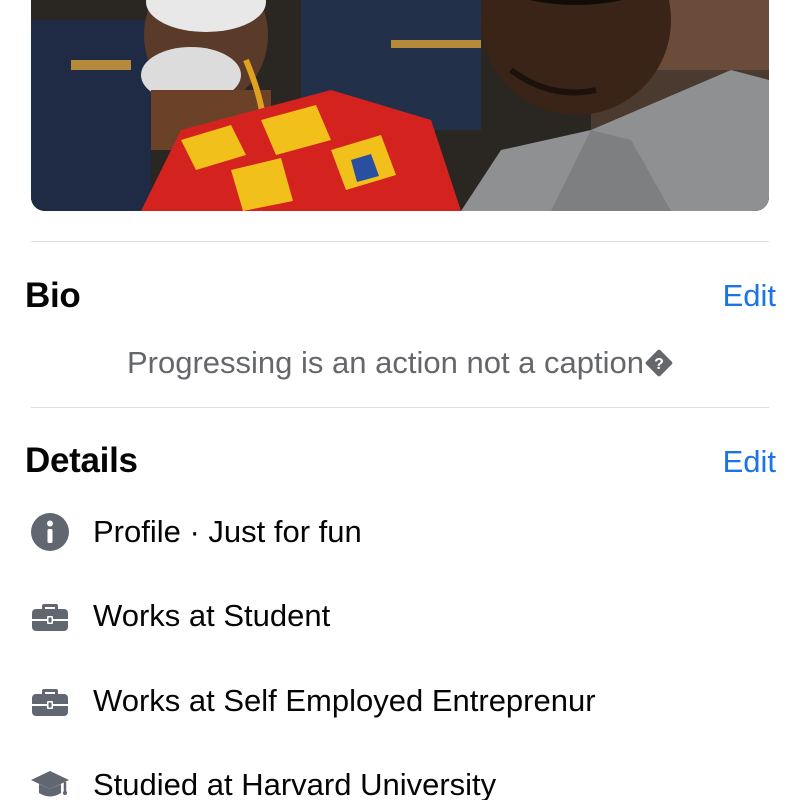 Image resolution: width=800 pixels, height=800 pixels. What do you see at coordinates (227, 531) in the screenshot?
I see `detail-item-label: Profile · Just for fun` at bounding box center [227, 531].